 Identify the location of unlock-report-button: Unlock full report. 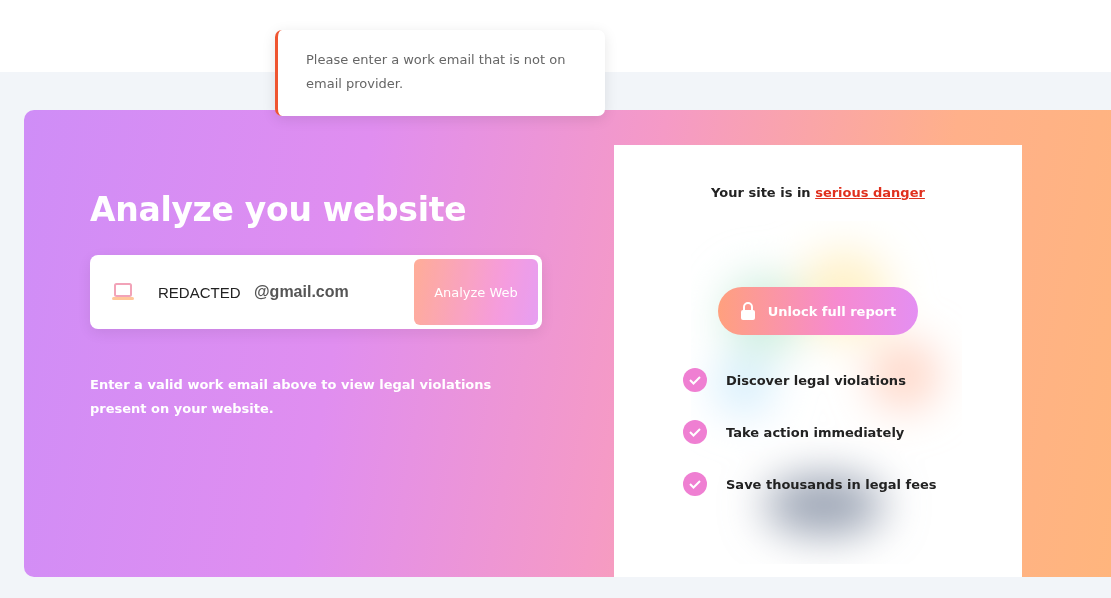
(818, 311).